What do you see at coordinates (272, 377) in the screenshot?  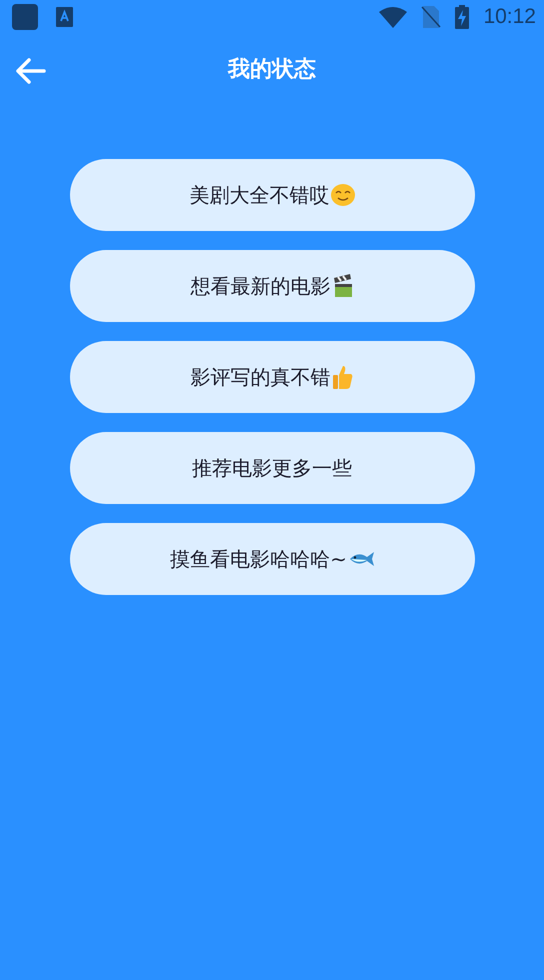 I see `status-option: 影评写的真不错` at bounding box center [272, 377].